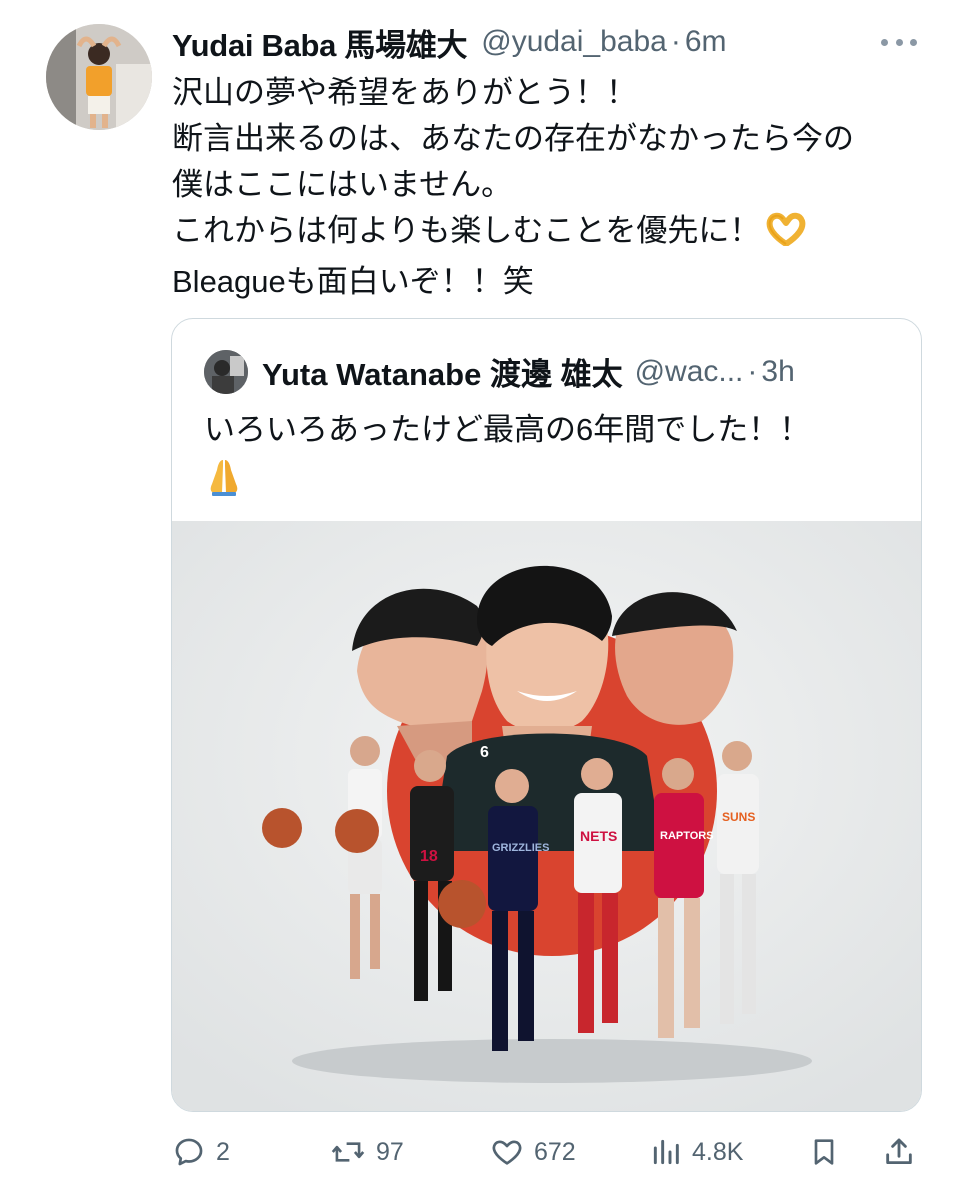  I want to click on share-button, so click(899, 1152).